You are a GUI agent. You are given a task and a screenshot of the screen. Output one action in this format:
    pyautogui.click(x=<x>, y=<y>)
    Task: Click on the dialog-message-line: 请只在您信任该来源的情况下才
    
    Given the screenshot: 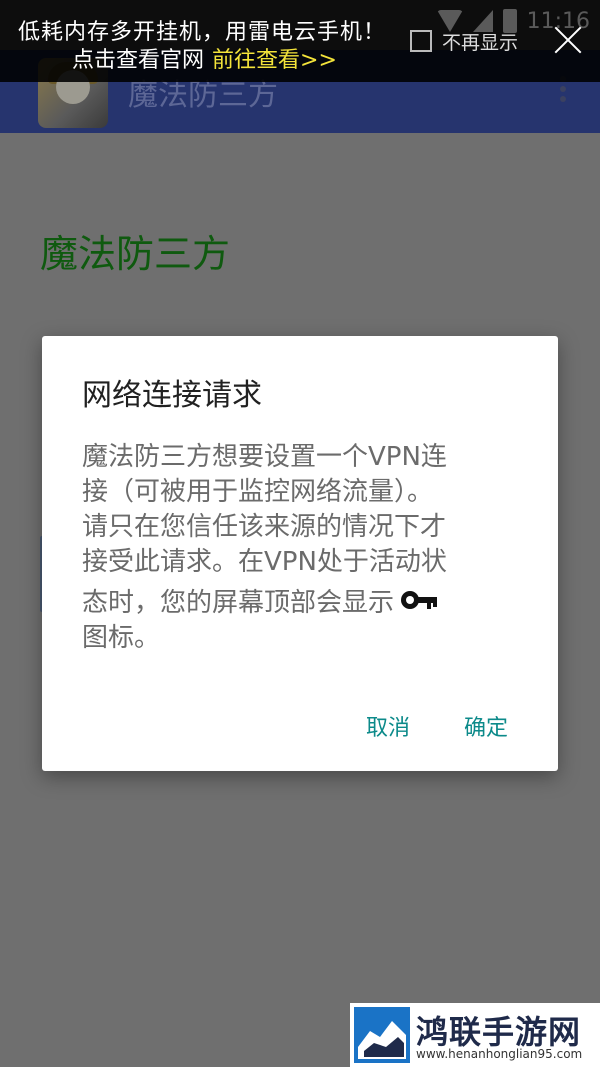 What is the action you would take?
    pyautogui.click(x=264, y=527)
    